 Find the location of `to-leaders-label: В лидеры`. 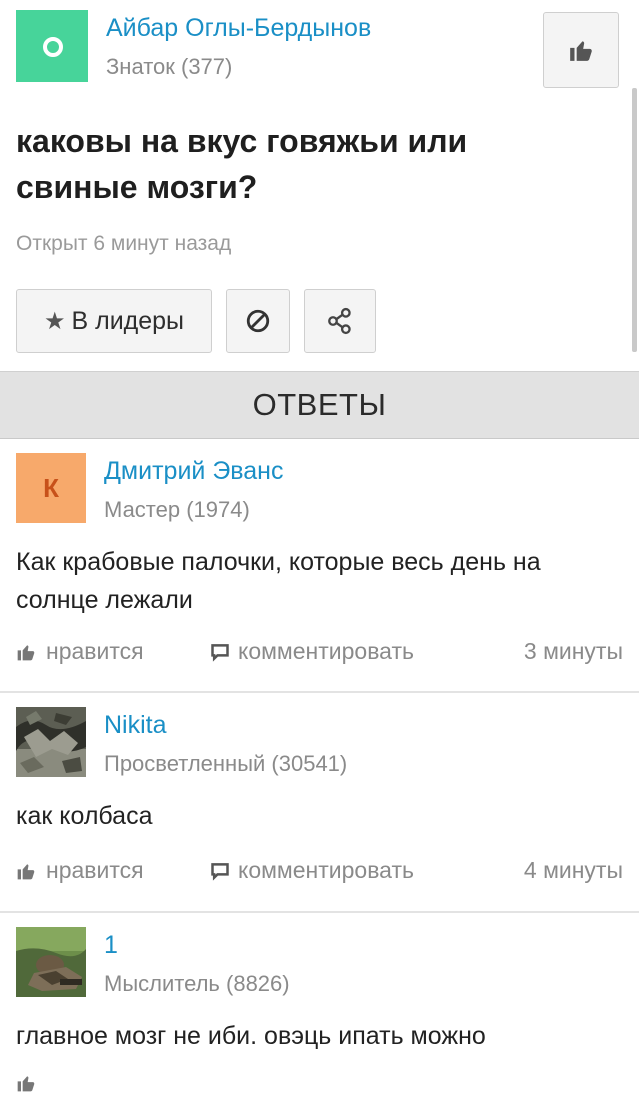

to-leaders-label: В лидеры is located at coordinates (128, 320).